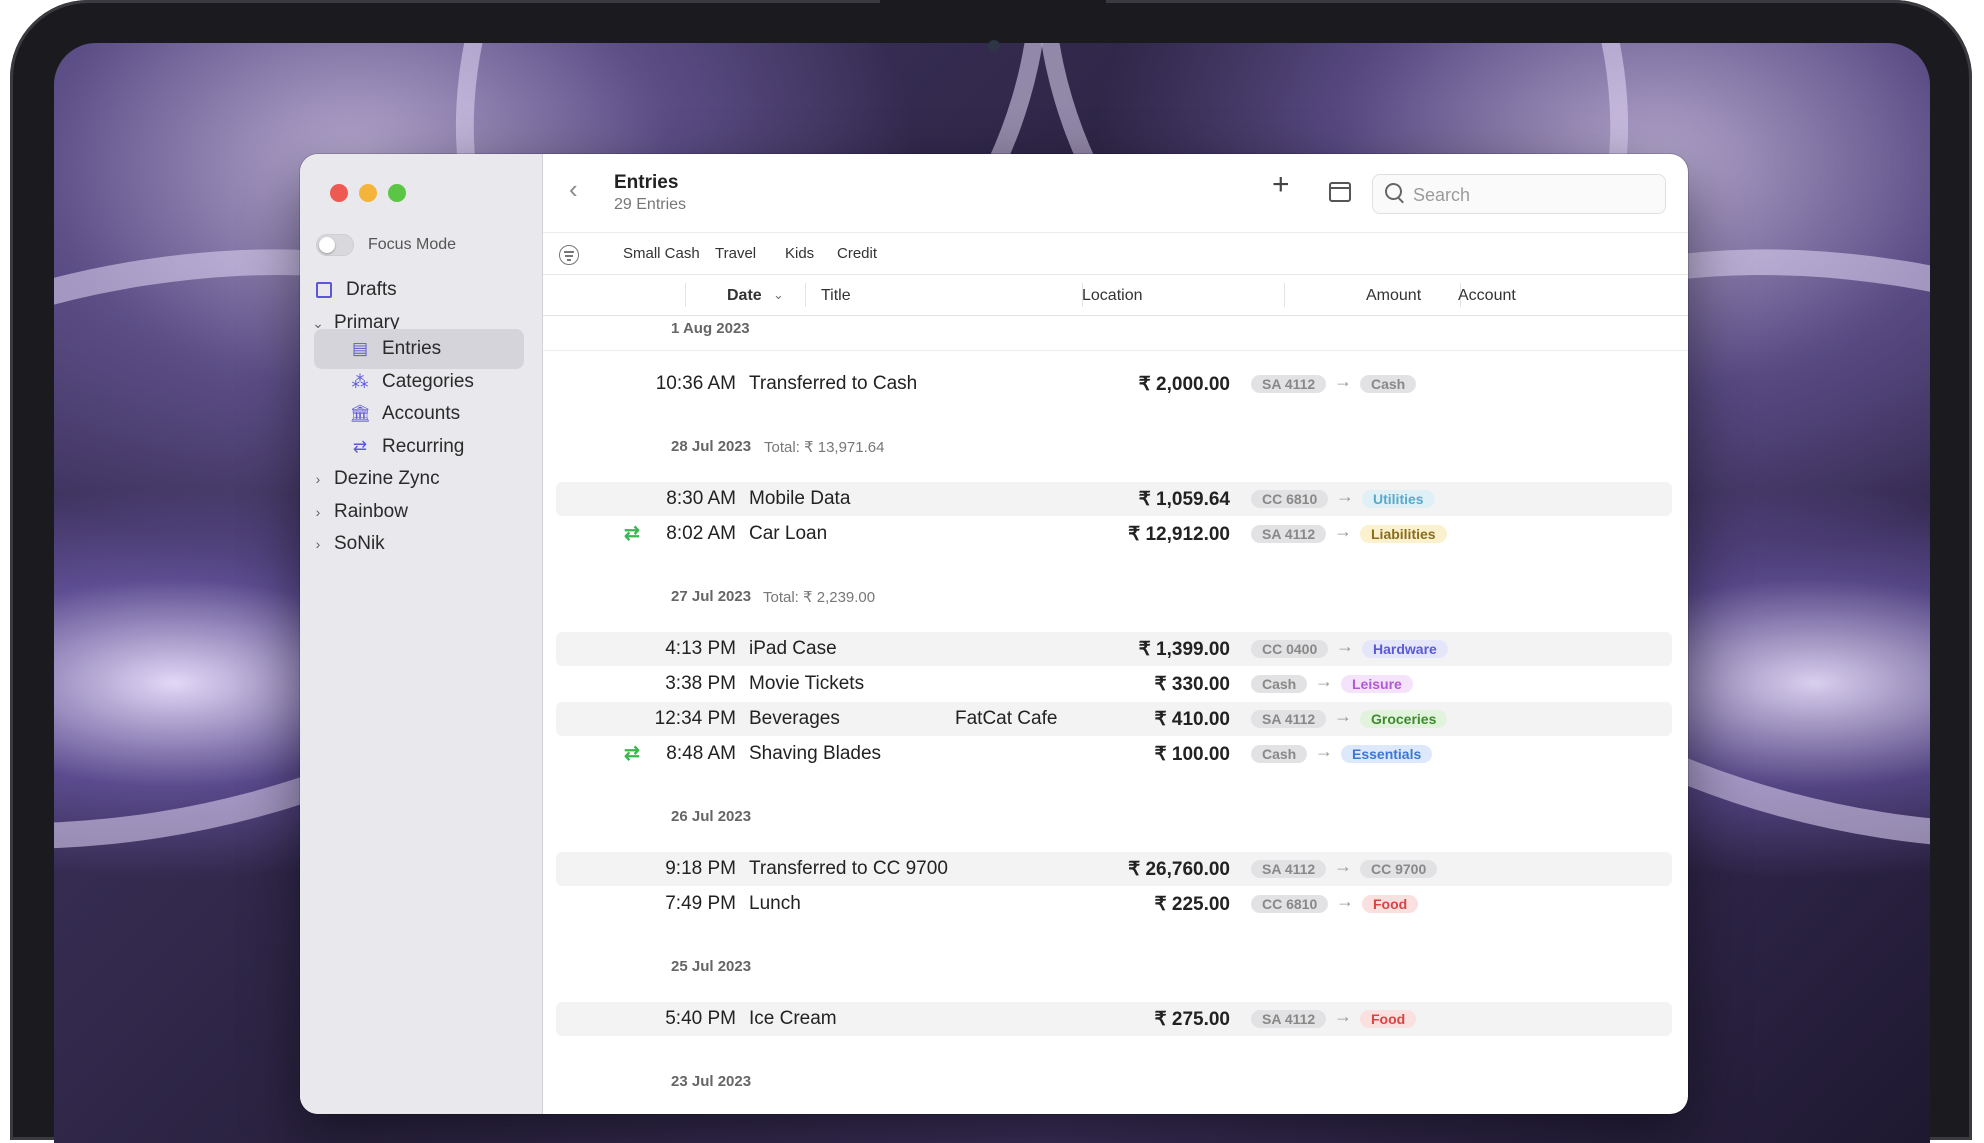 The width and height of the screenshot is (1984, 1143). Describe the element at coordinates (1179, 534) in the screenshot. I see `entry-amount: ₹ 12,912.00` at that location.